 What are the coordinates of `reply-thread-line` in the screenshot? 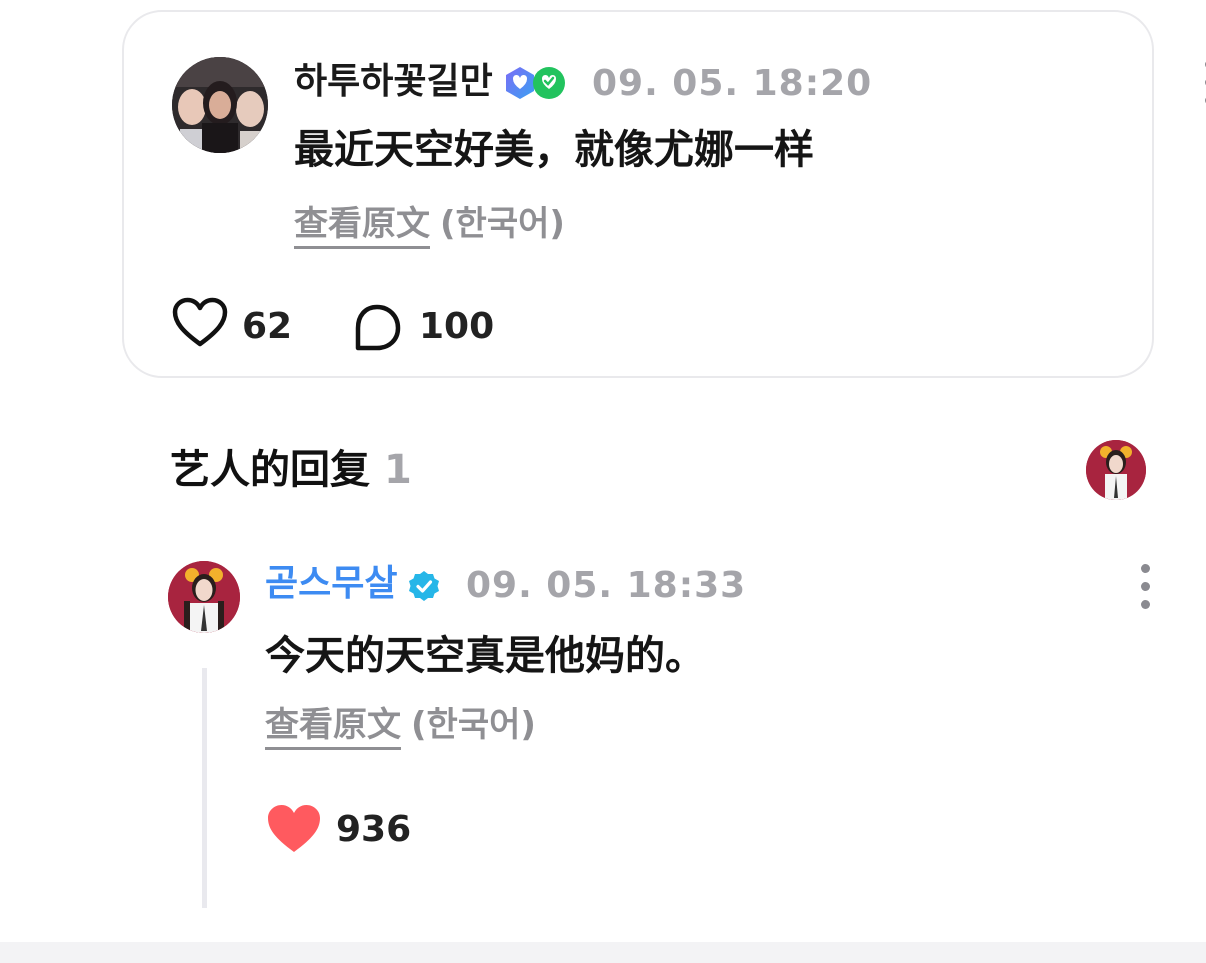 It's located at (204, 788).